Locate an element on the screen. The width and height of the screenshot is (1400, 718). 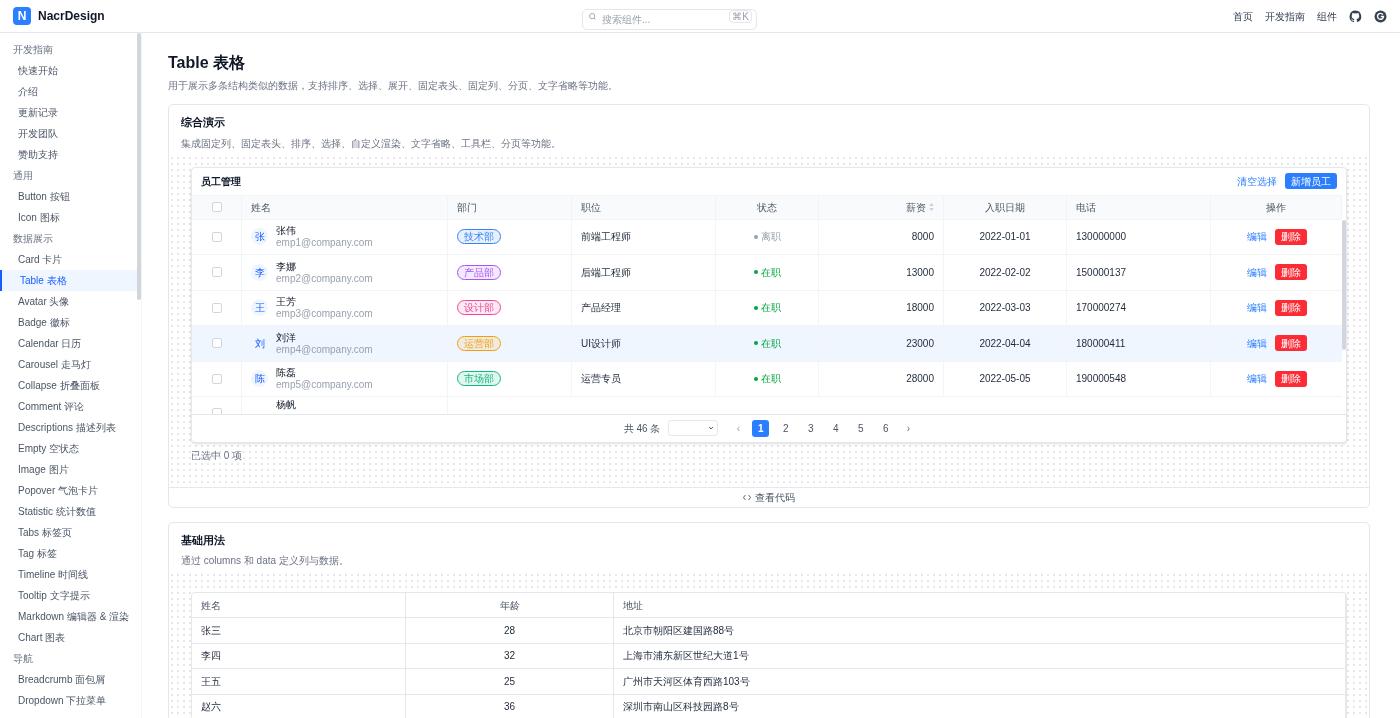
sidebar-item: Card 卡片 is located at coordinates (68, 259).